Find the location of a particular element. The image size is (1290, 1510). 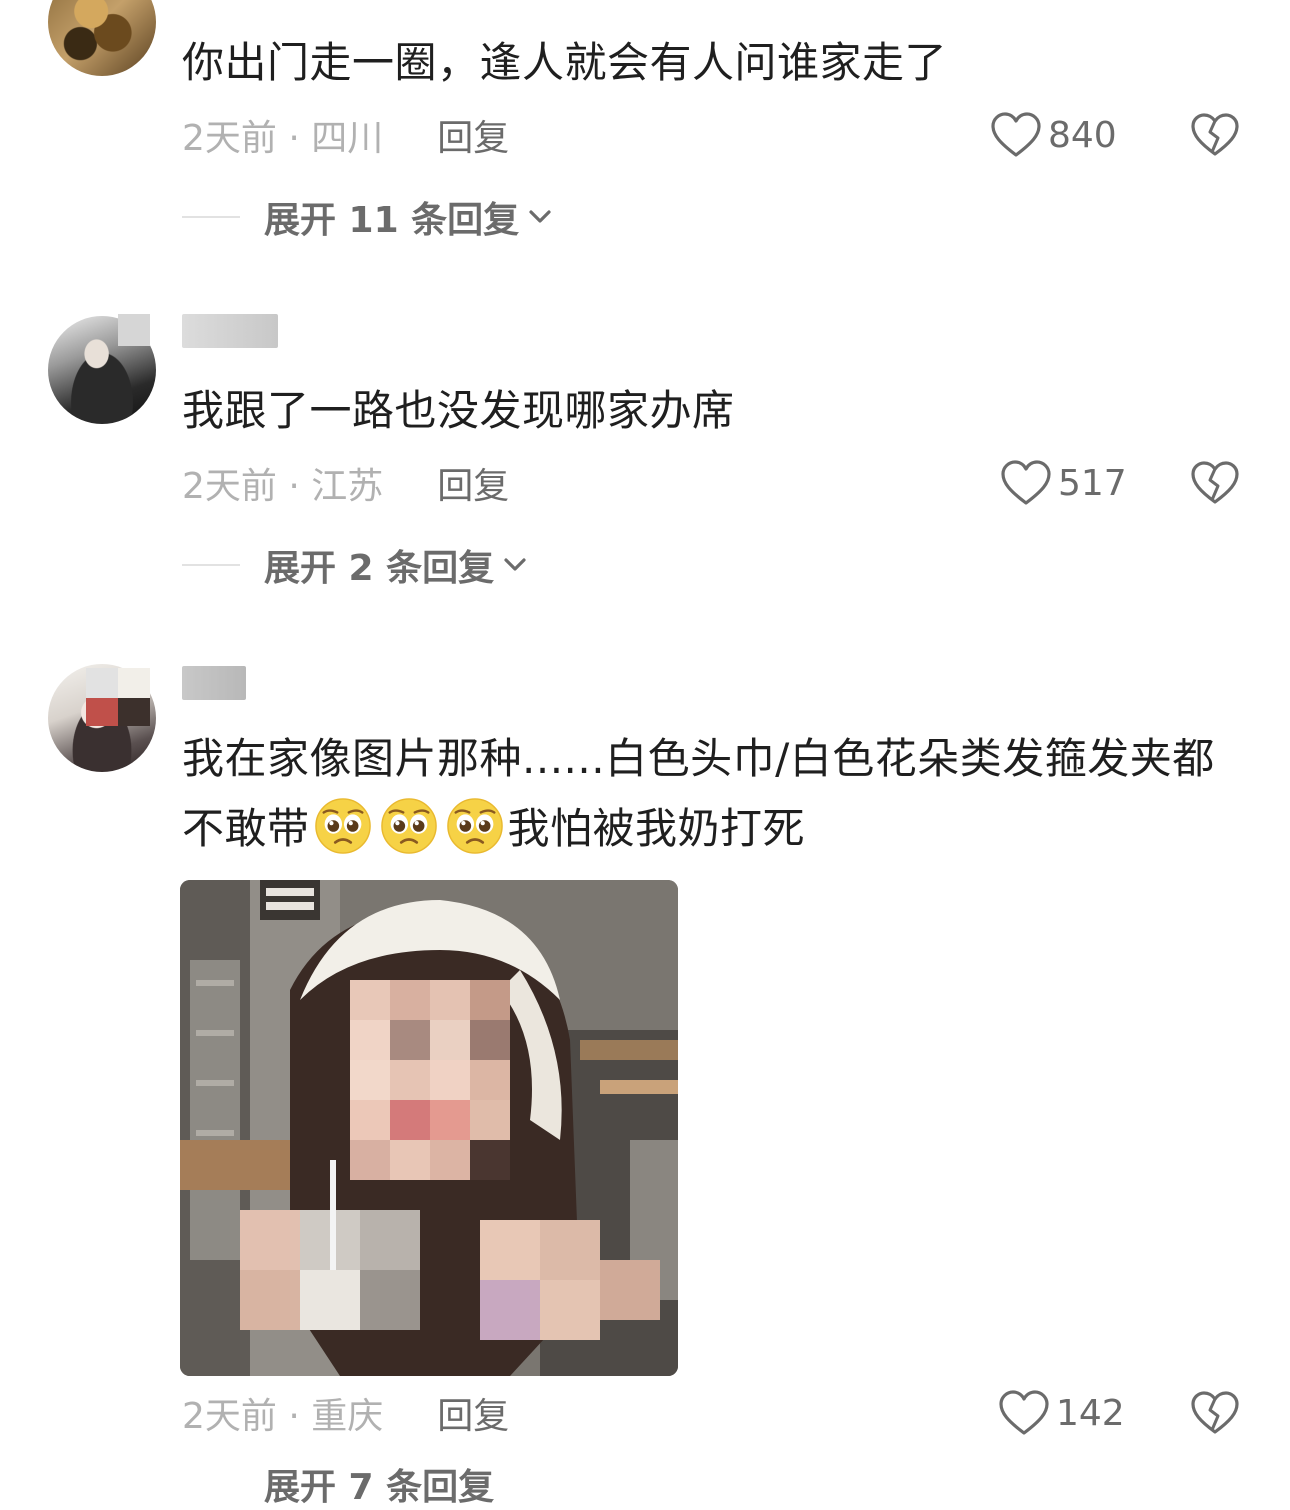

expand-label: 展开 11 条回复 is located at coordinates (392, 220).